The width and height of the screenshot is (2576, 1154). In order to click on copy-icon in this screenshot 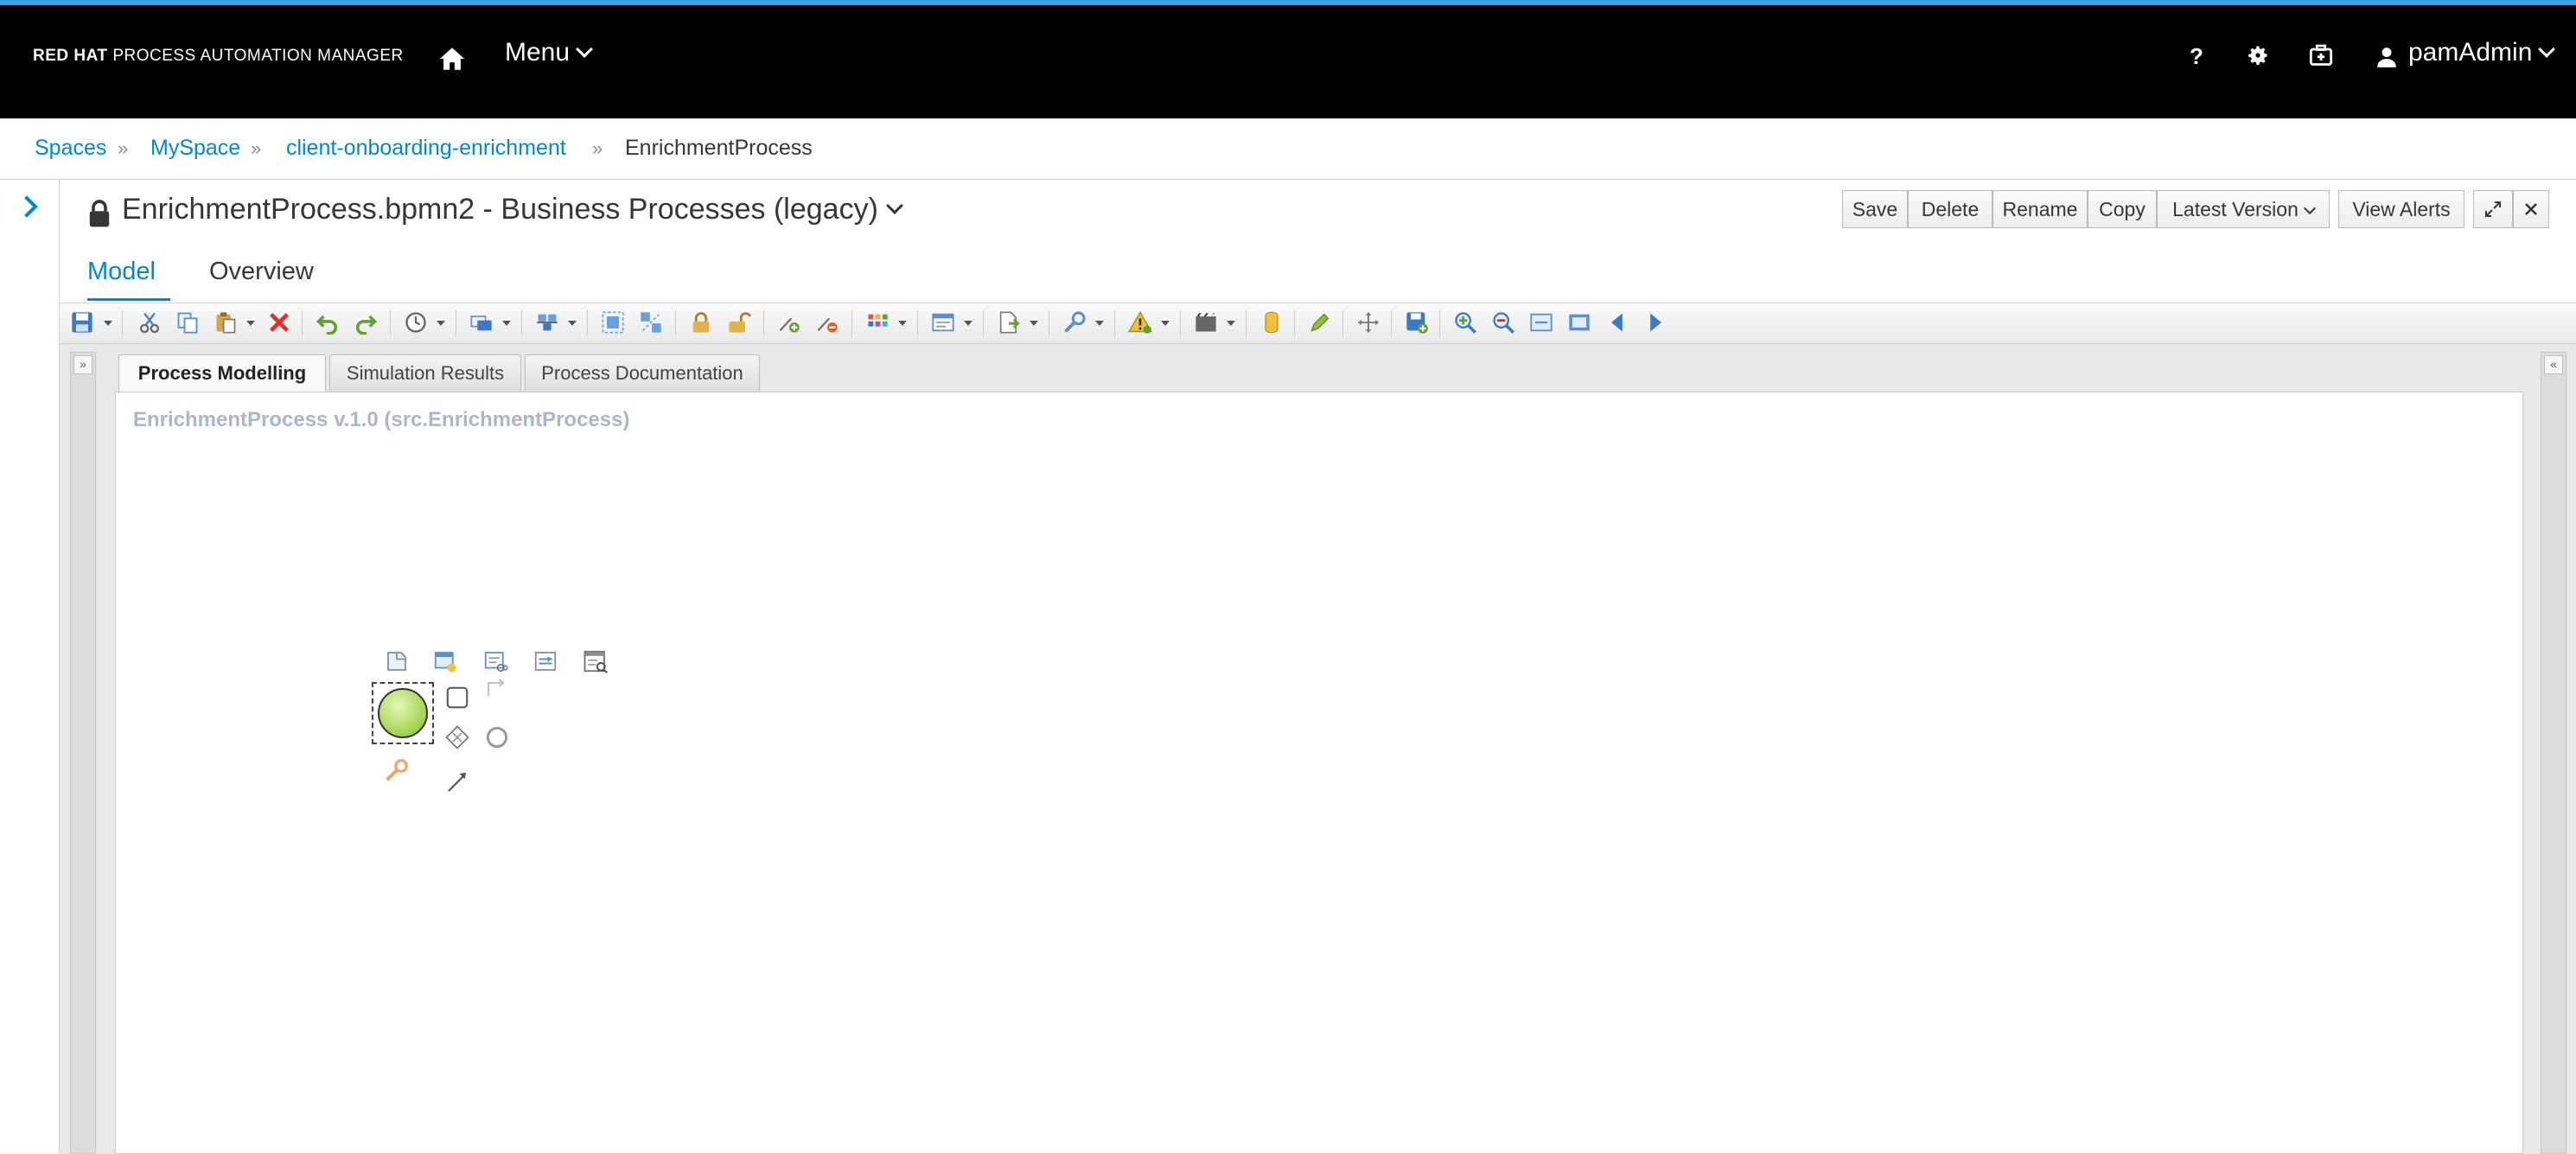, I will do `click(187, 323)`.